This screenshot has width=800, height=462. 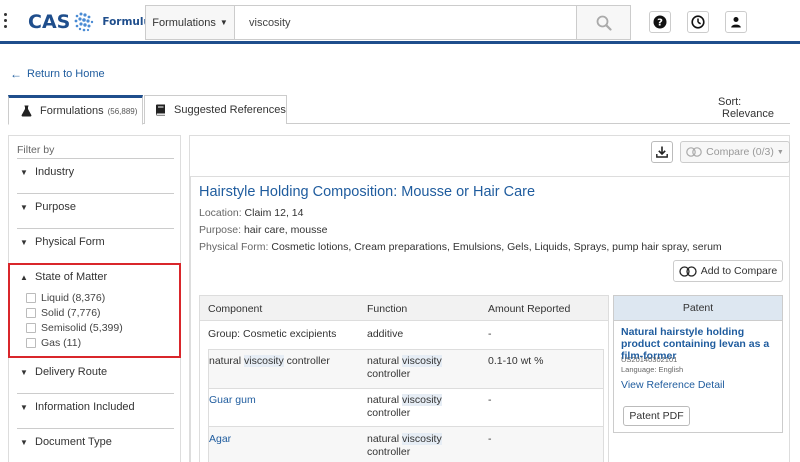 I want to click on logo-dots-icon, so click(x=84, y=22).